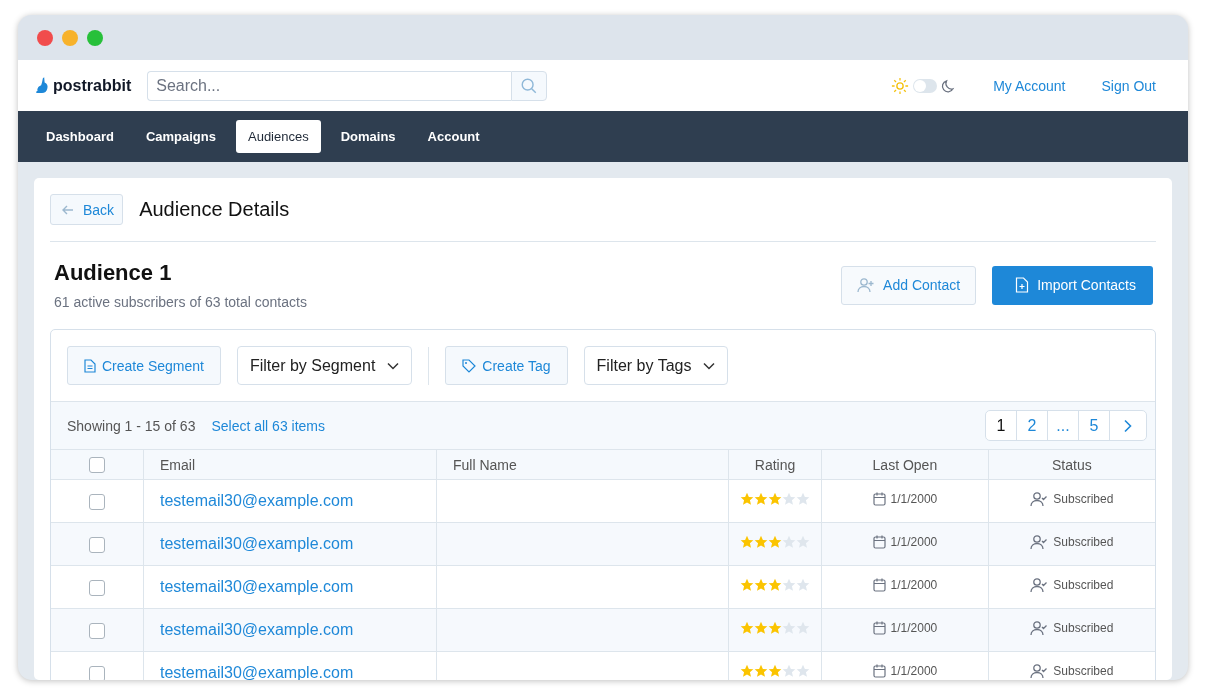  Describe the element at coordinates (70, 37) in the screenshot. I see `minimize-icon` at that location.